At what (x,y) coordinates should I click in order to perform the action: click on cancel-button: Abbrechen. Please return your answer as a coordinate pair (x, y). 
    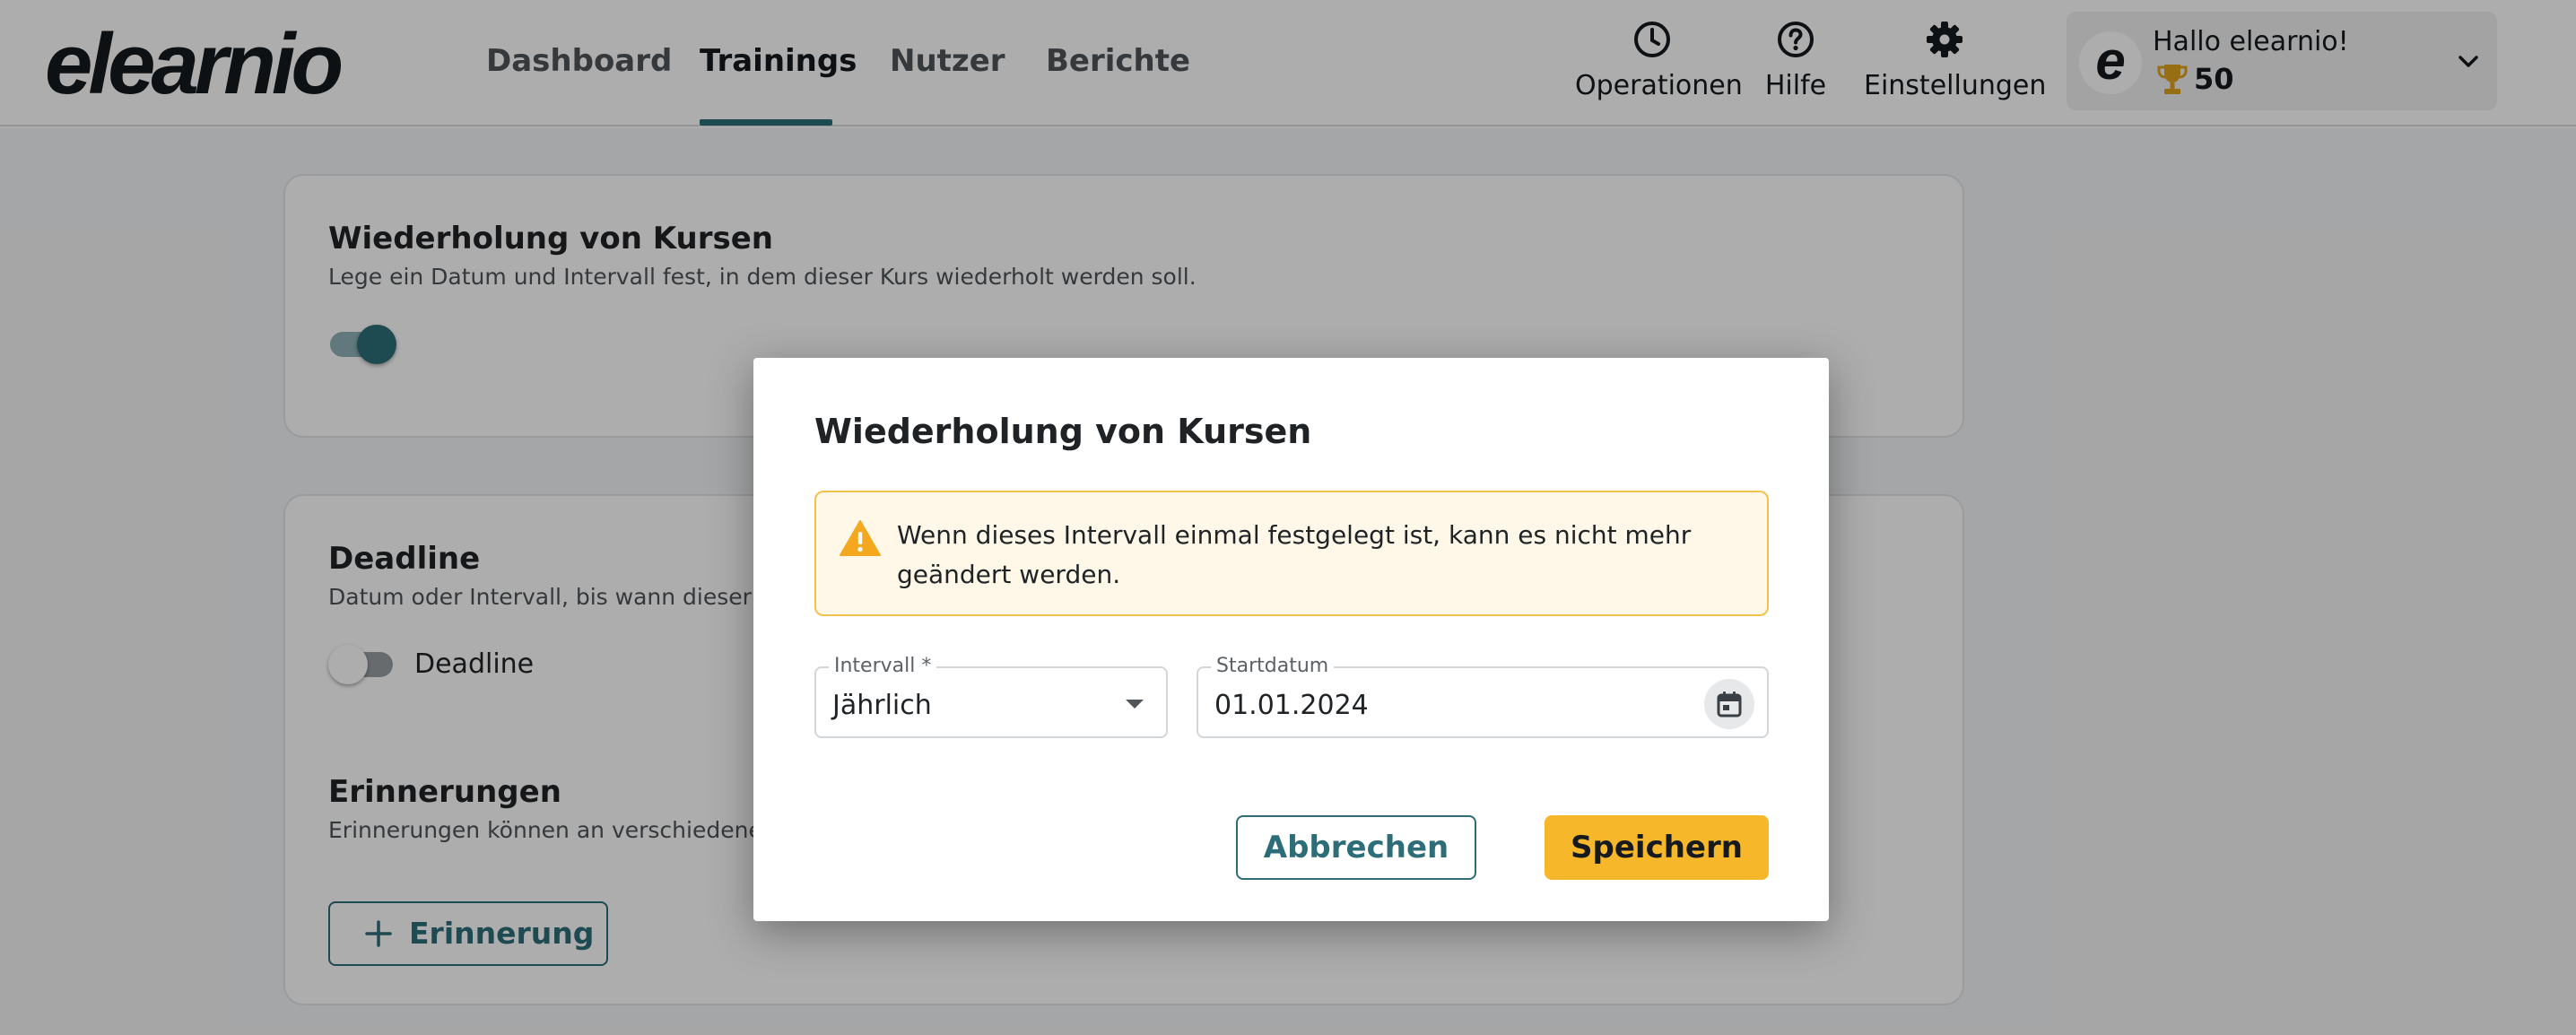
    Looking at the image, I should click on (1356, 847).